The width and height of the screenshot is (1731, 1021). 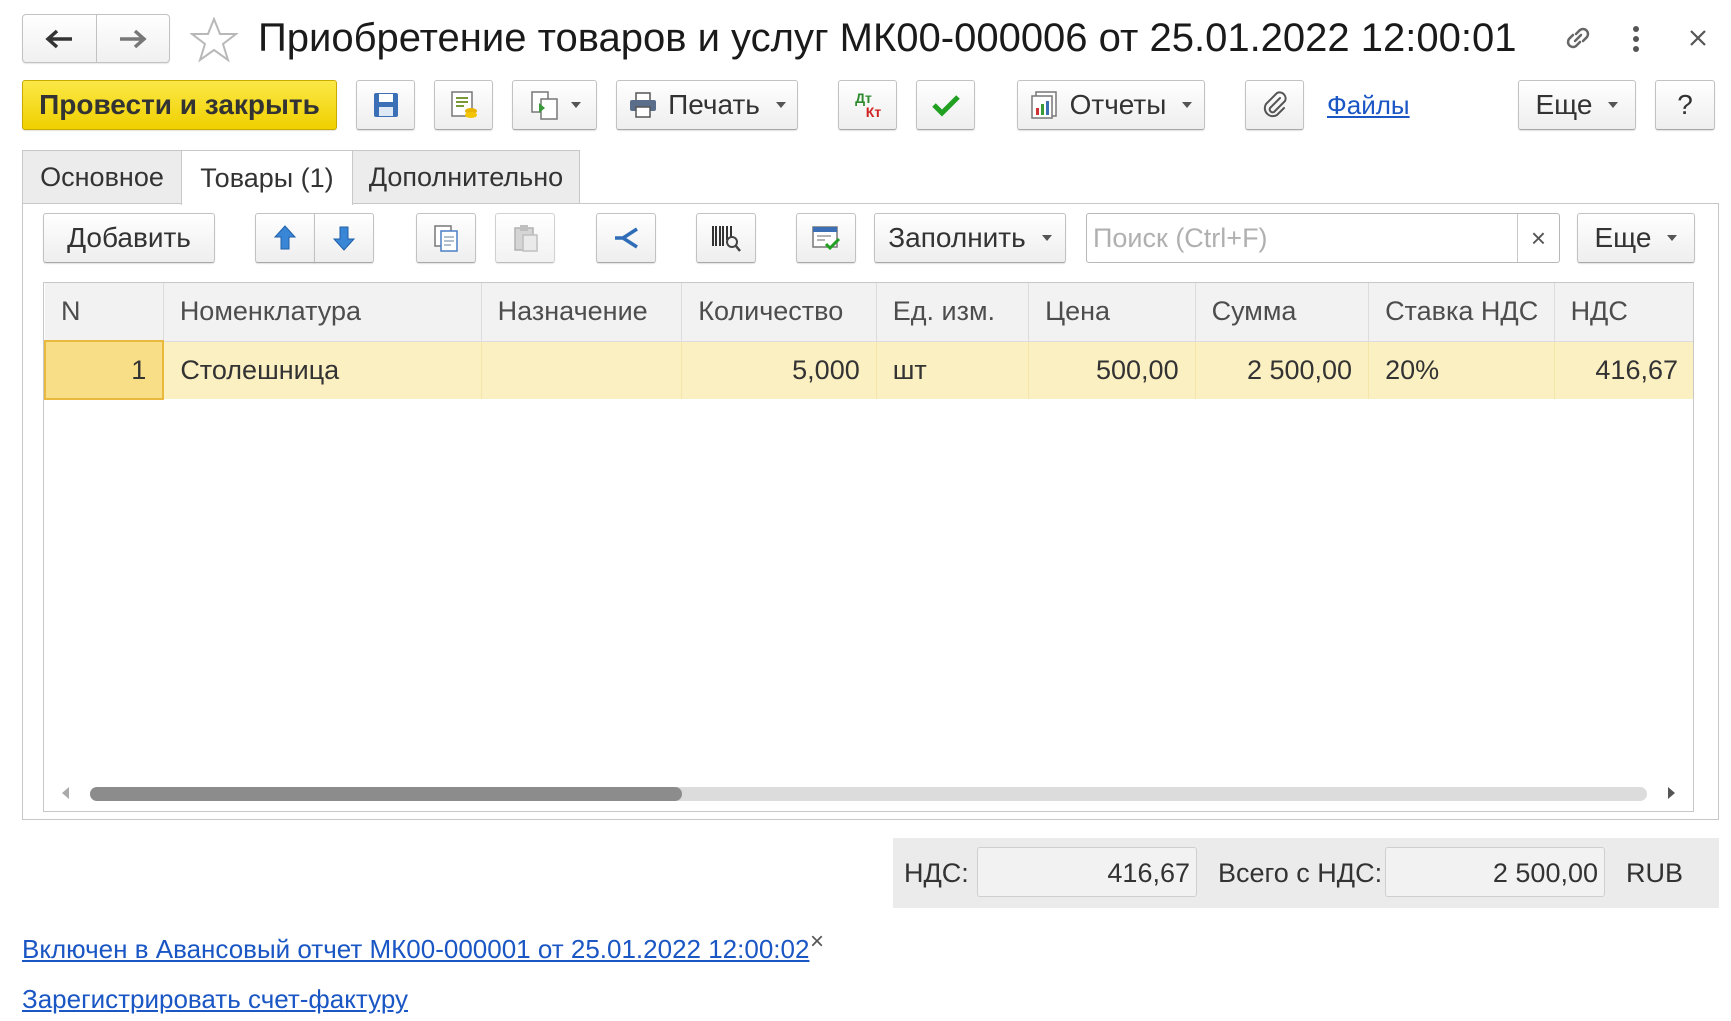 What do you see at coordinates (1564, 104) in the screenshot?
I see `more-label: Еще` at bounding box center [1564, 104].